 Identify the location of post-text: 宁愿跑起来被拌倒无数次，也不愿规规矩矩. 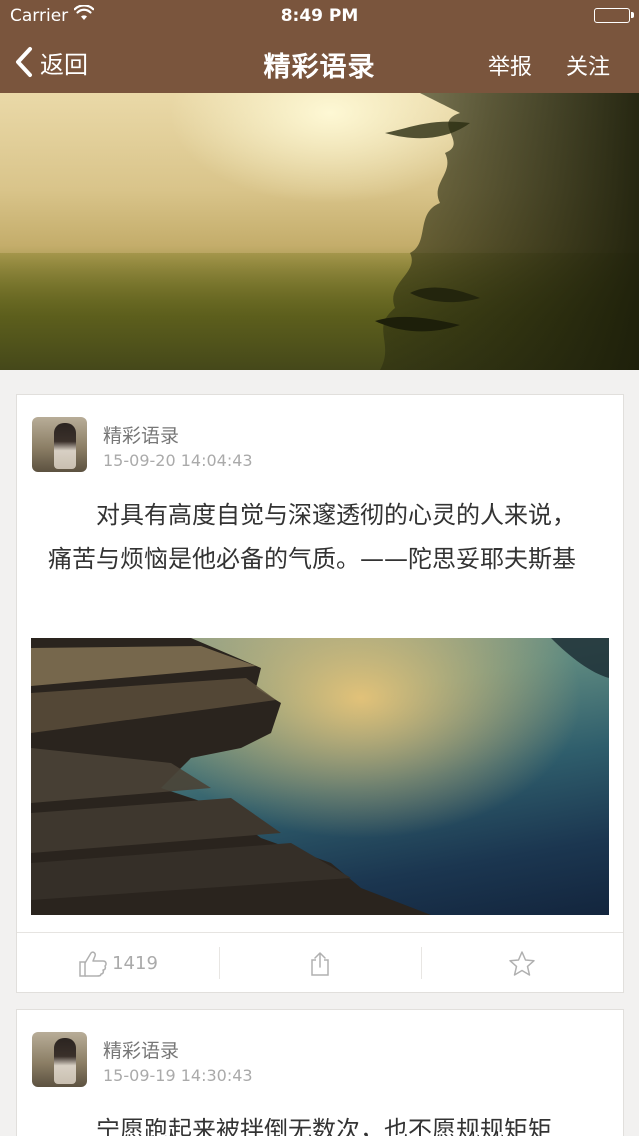
(324, 1126).